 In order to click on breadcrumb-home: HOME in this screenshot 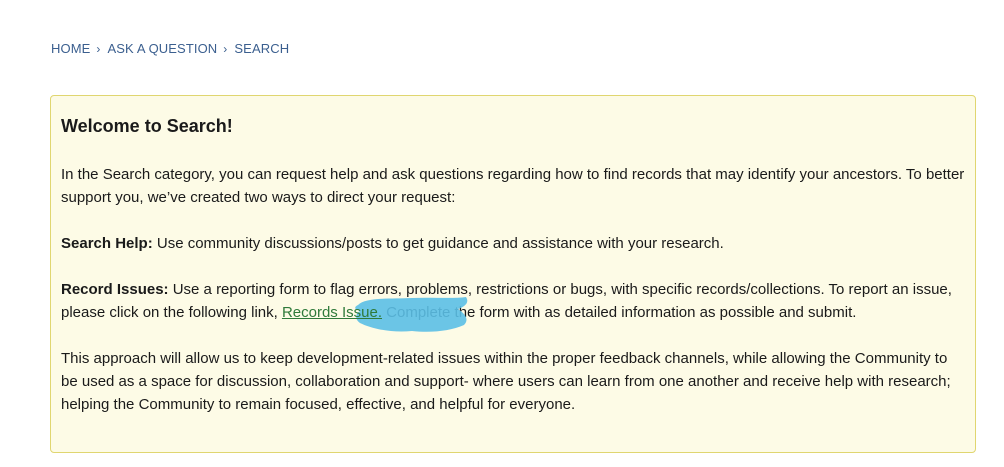, I will do `click(70, 48)`.